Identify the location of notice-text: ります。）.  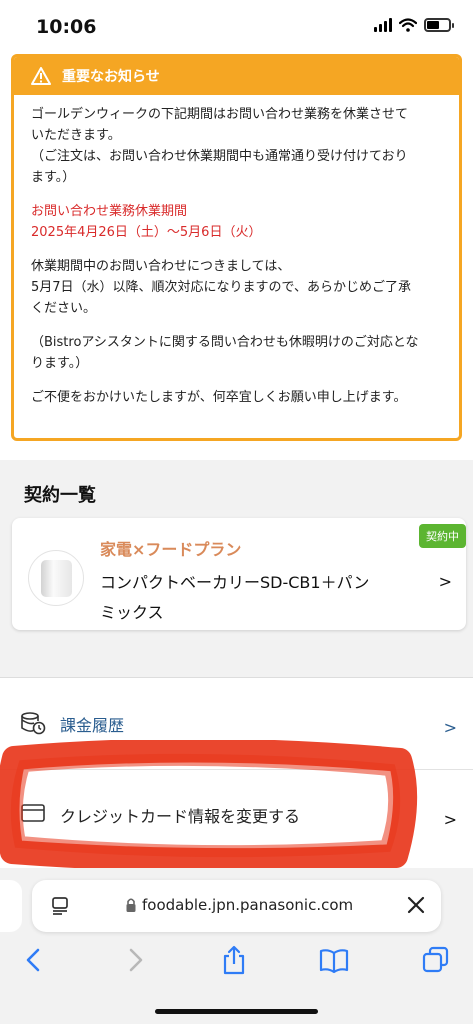
(60, 363).